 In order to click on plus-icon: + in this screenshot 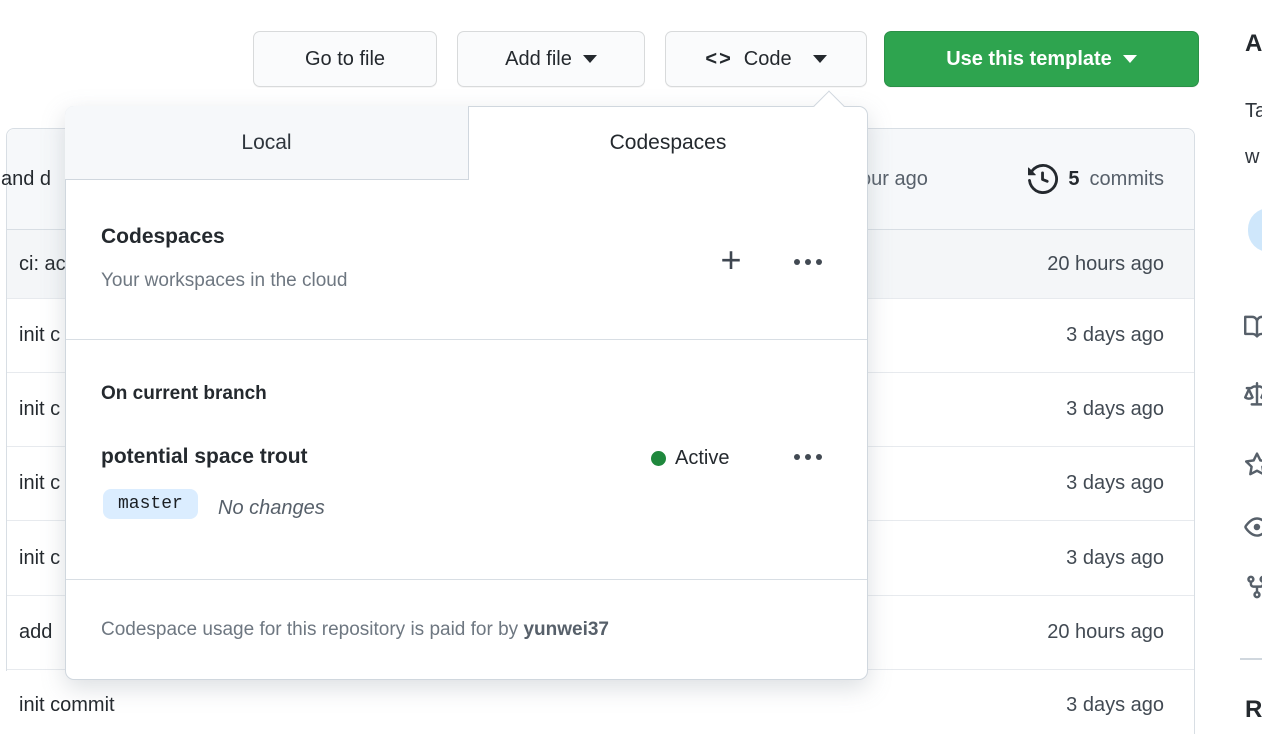, I will do `click(731, 259)`.